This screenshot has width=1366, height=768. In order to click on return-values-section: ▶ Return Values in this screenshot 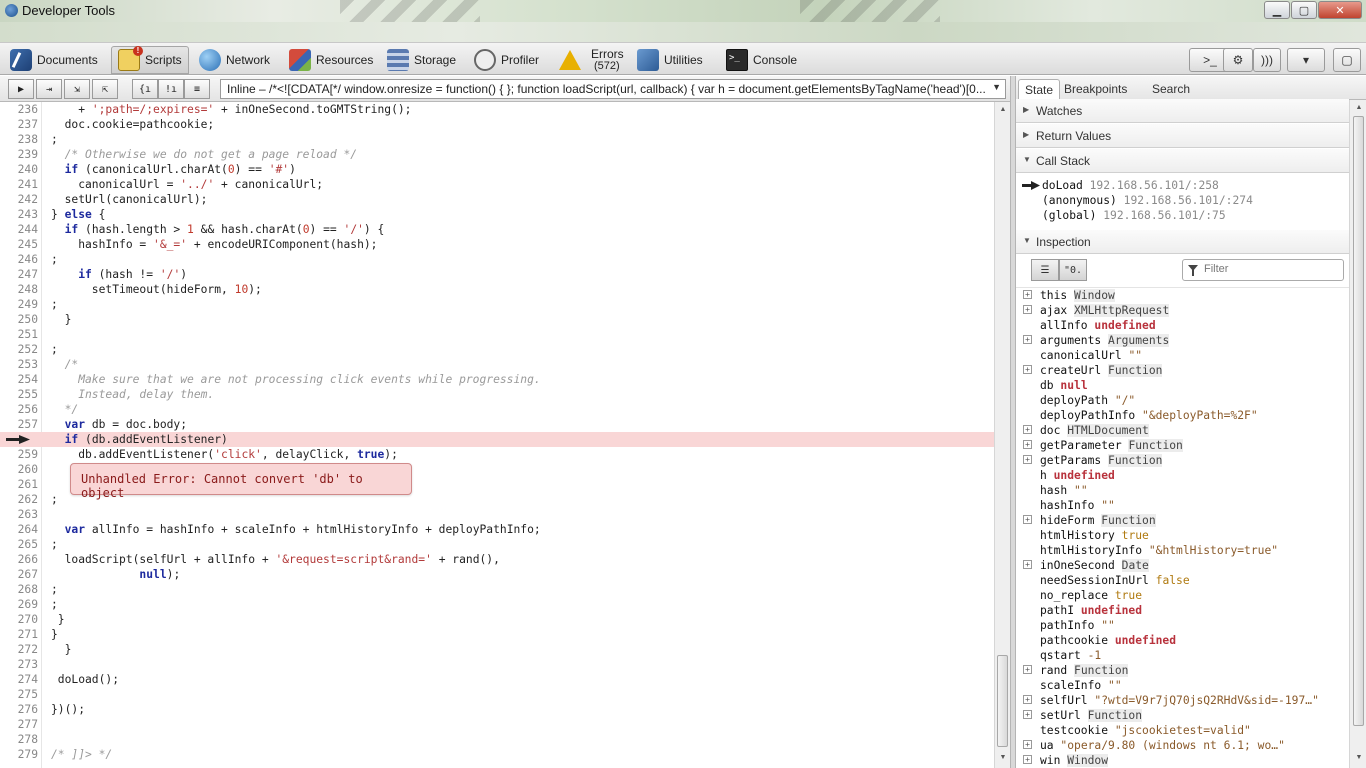, I will do `click(1182, 136)`.